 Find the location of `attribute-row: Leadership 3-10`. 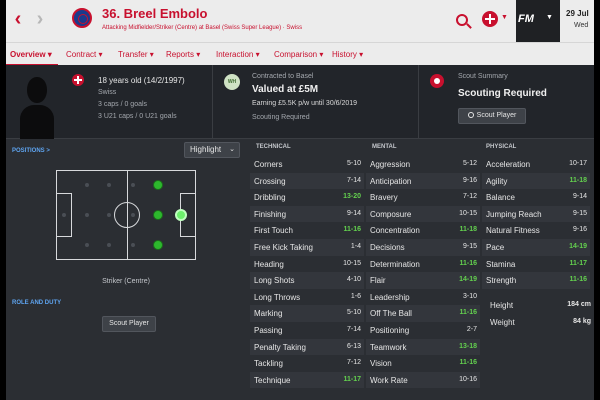

attribute-row: Leadership 3-10 is located at coordinates (423, 297).